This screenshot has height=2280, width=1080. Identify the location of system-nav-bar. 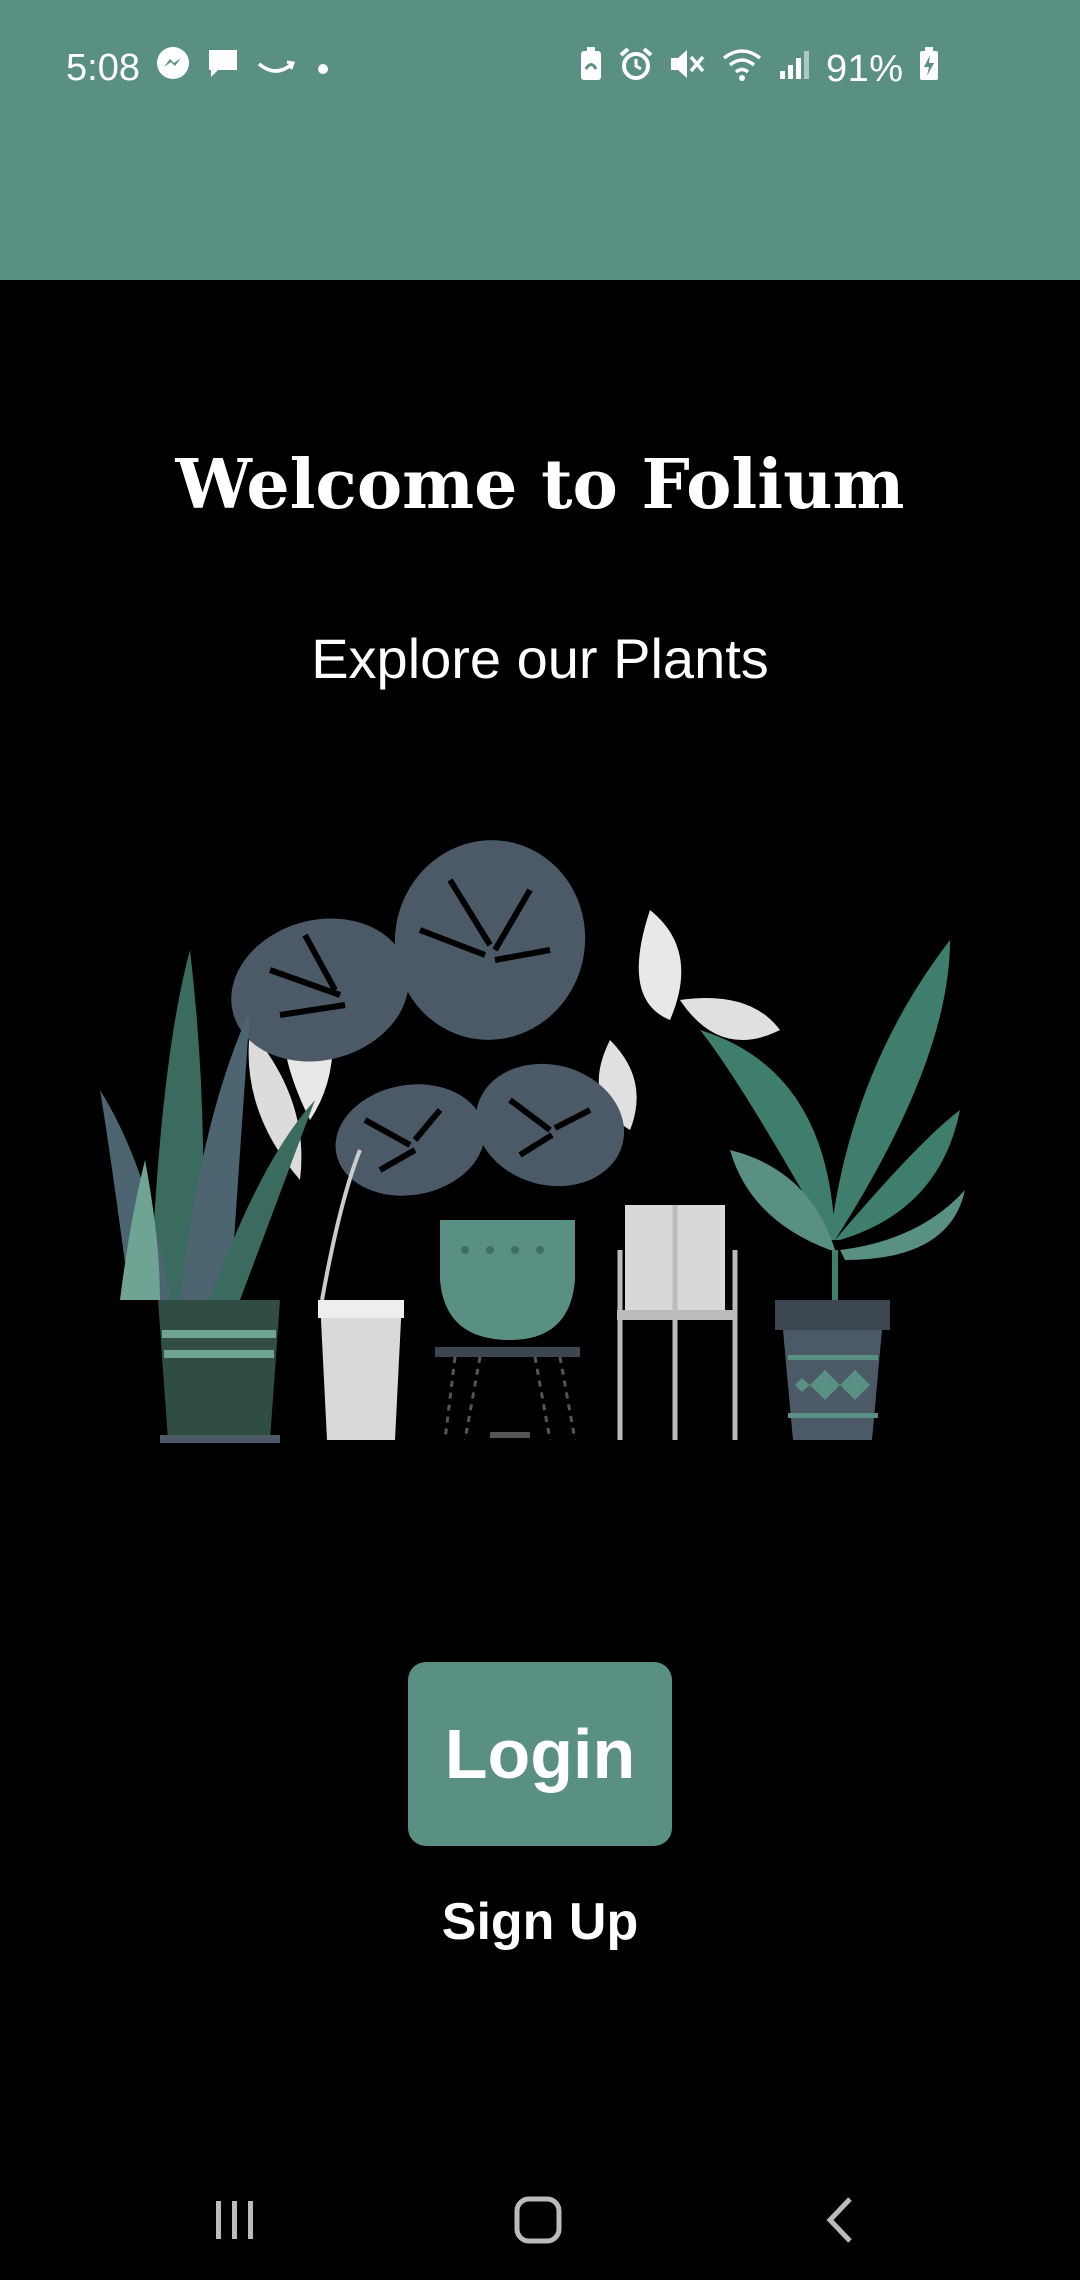
(540, 2230).